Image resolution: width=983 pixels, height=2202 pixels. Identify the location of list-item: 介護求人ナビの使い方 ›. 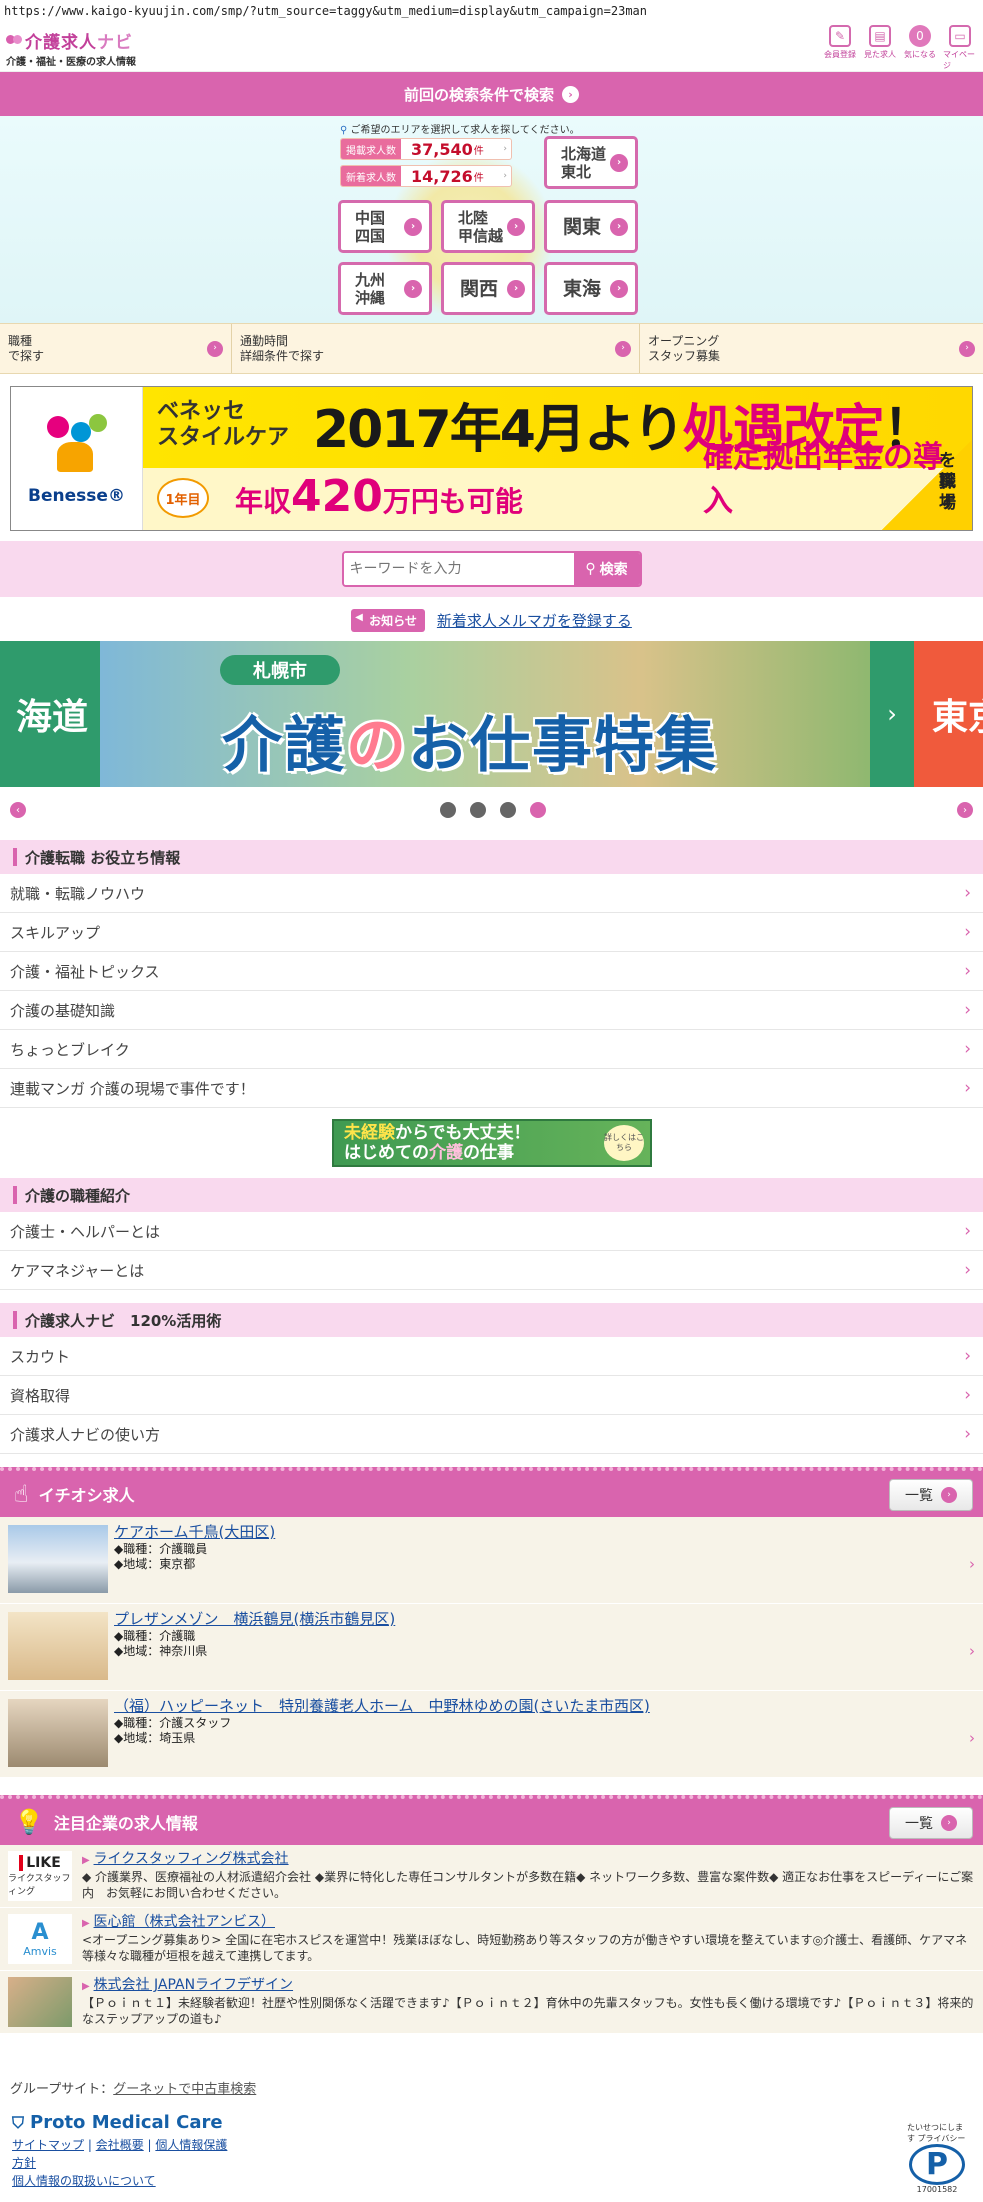
(491, 1434).